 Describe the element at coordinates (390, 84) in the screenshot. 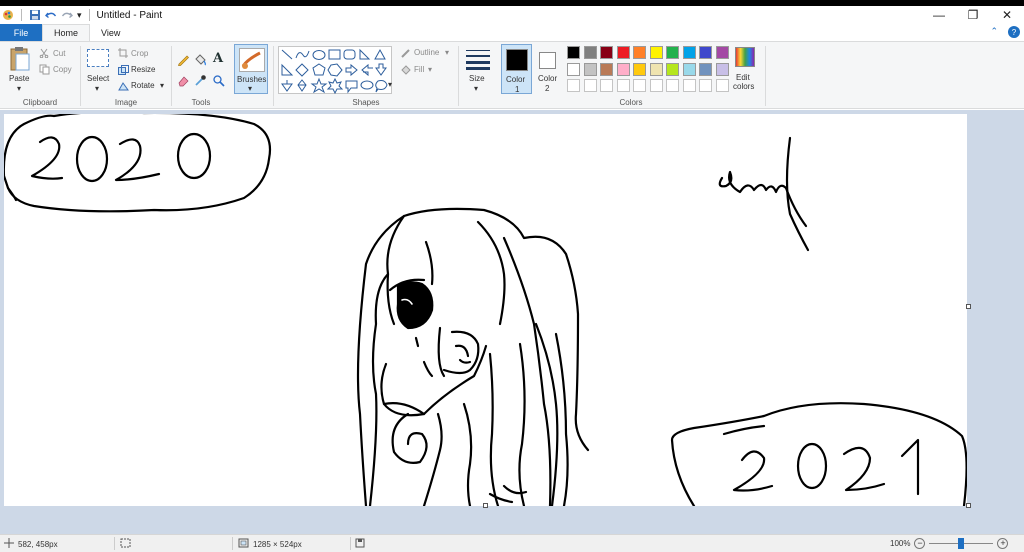

I see `shapes-gallery-expand-arrow: ▾` at that location.